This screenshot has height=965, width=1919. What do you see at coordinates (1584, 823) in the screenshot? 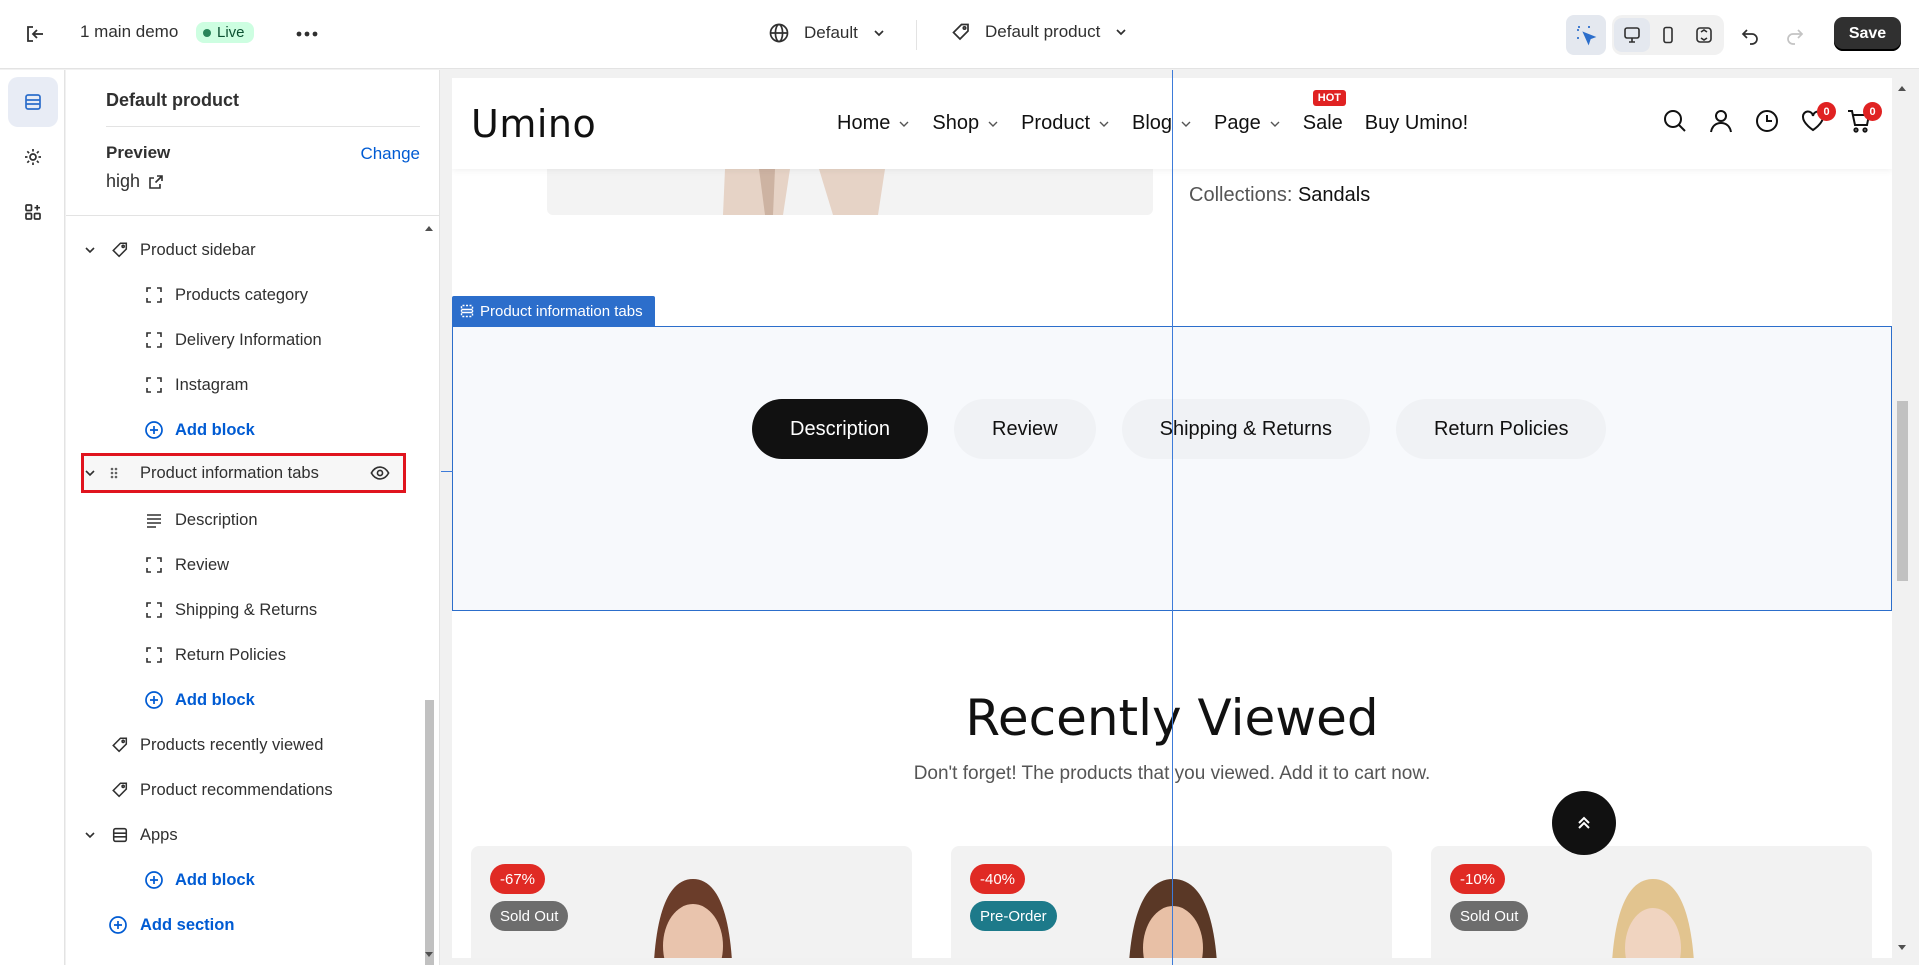
I see `back-to-top-button` at bounding box center [1584, 823].